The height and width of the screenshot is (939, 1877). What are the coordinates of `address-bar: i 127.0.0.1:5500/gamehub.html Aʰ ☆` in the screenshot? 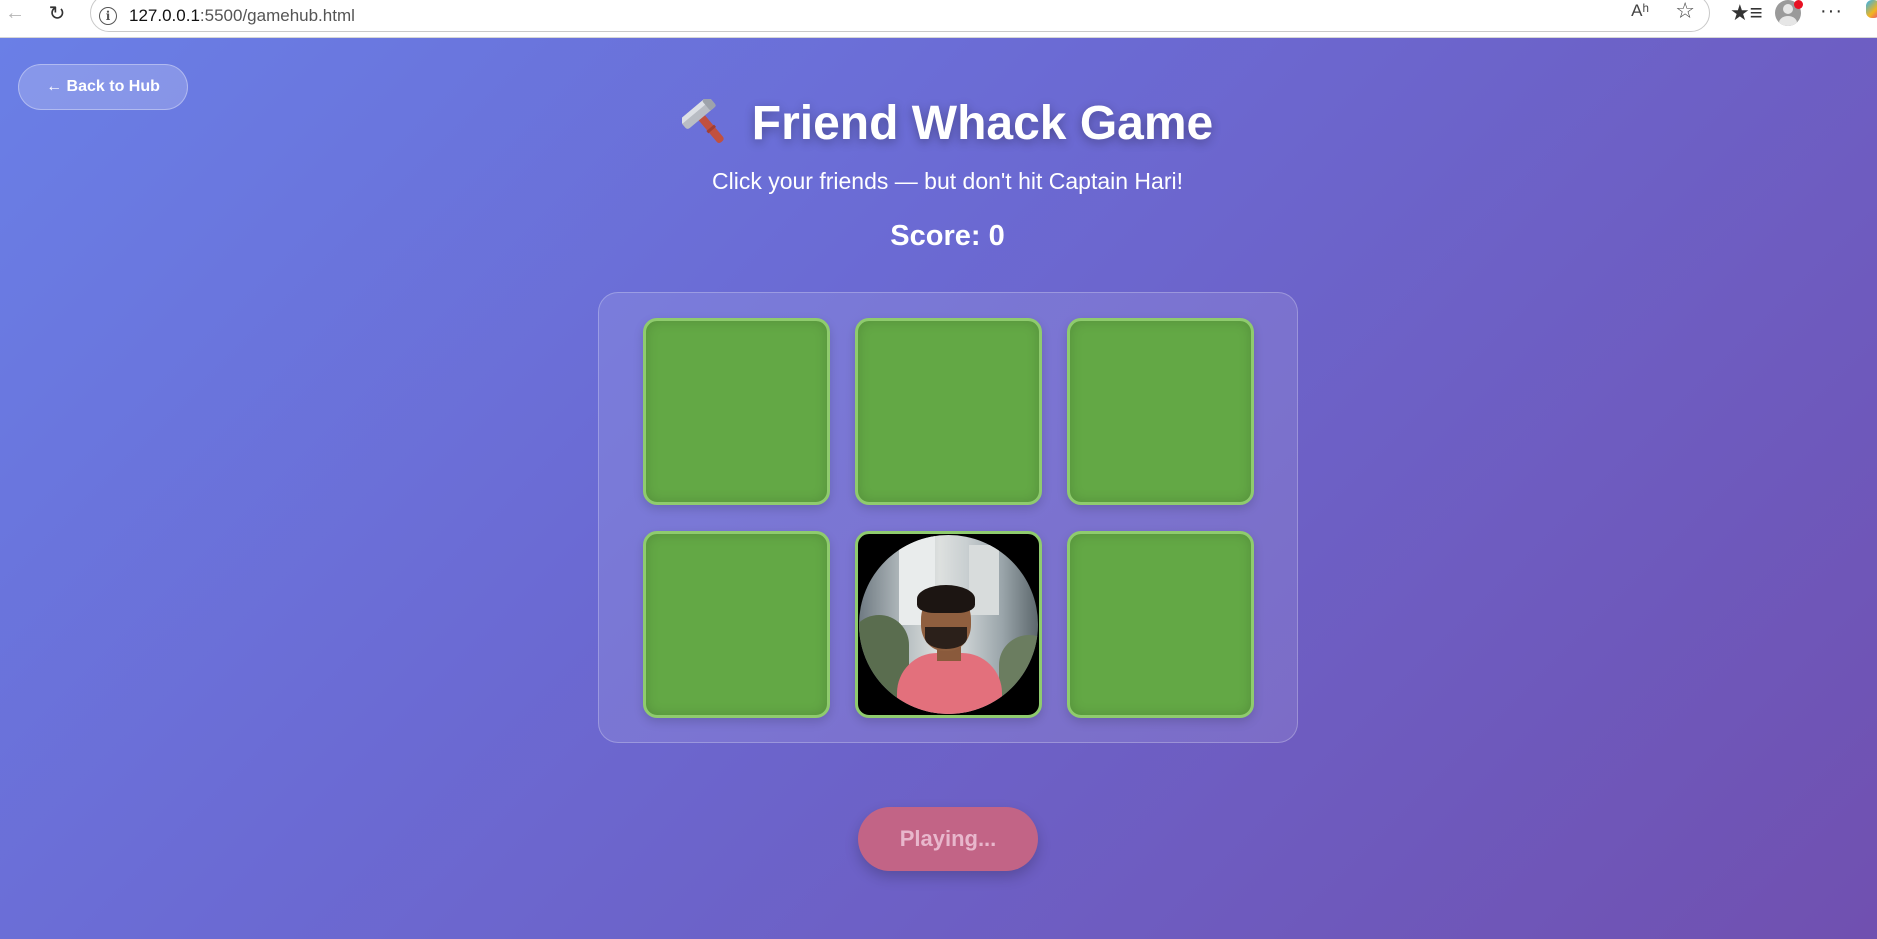 It's located at (900, 16).